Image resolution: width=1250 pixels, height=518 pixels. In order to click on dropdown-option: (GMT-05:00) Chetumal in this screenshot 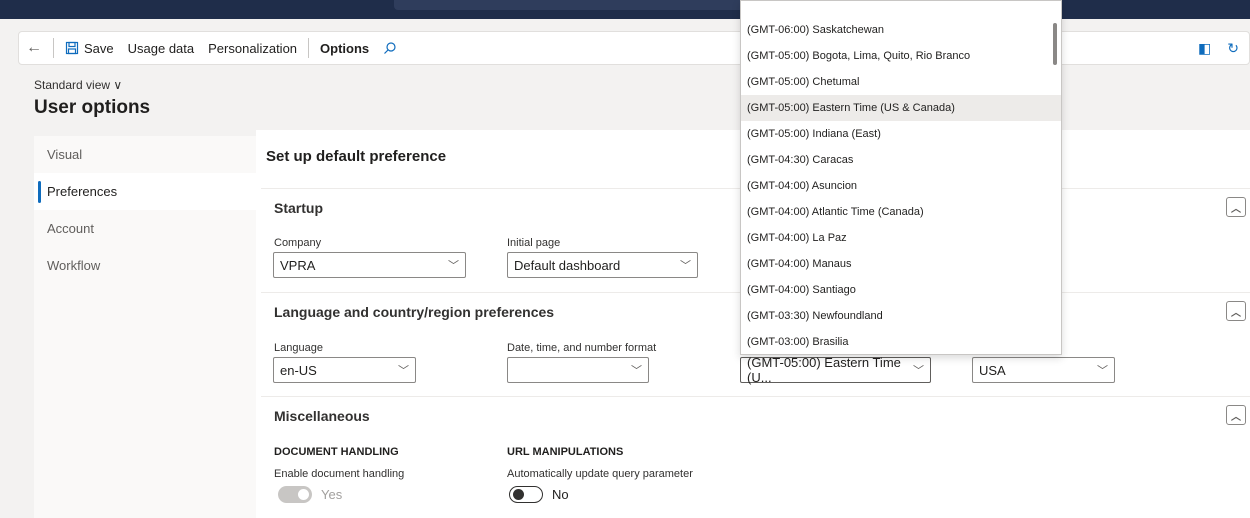, I will do `click(901, 82)`.